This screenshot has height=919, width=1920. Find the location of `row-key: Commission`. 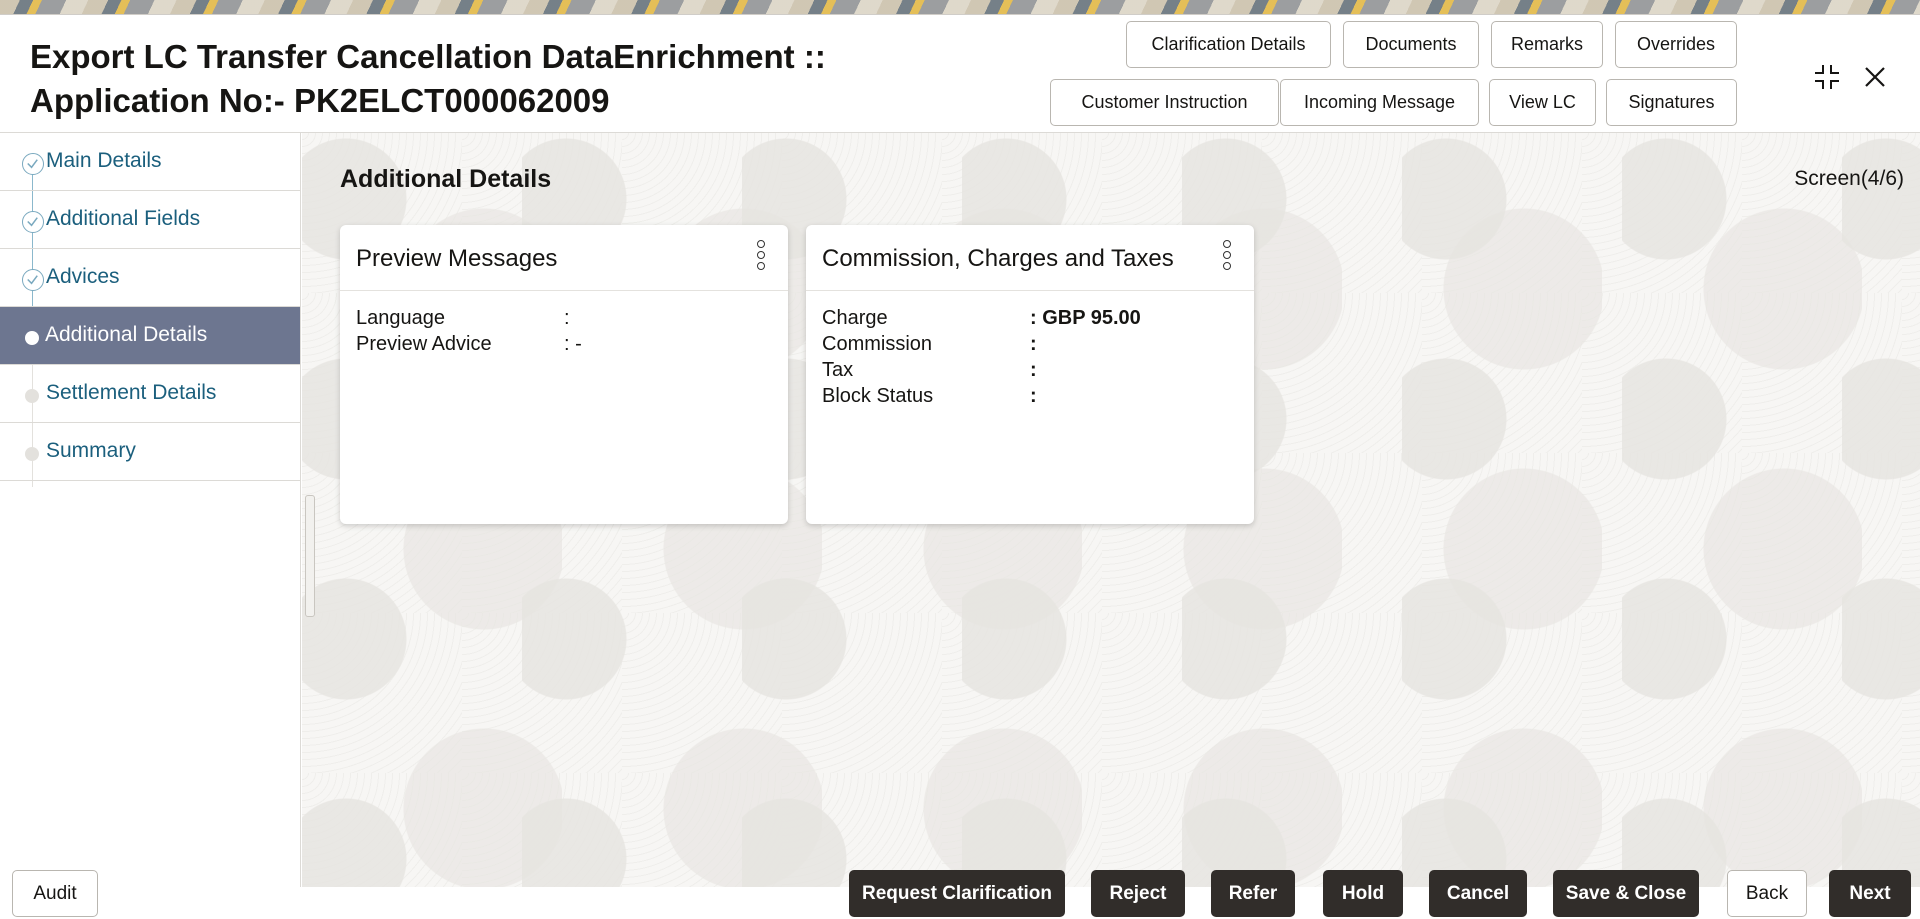

row-key: Commission is located at coordinates (877, 344).